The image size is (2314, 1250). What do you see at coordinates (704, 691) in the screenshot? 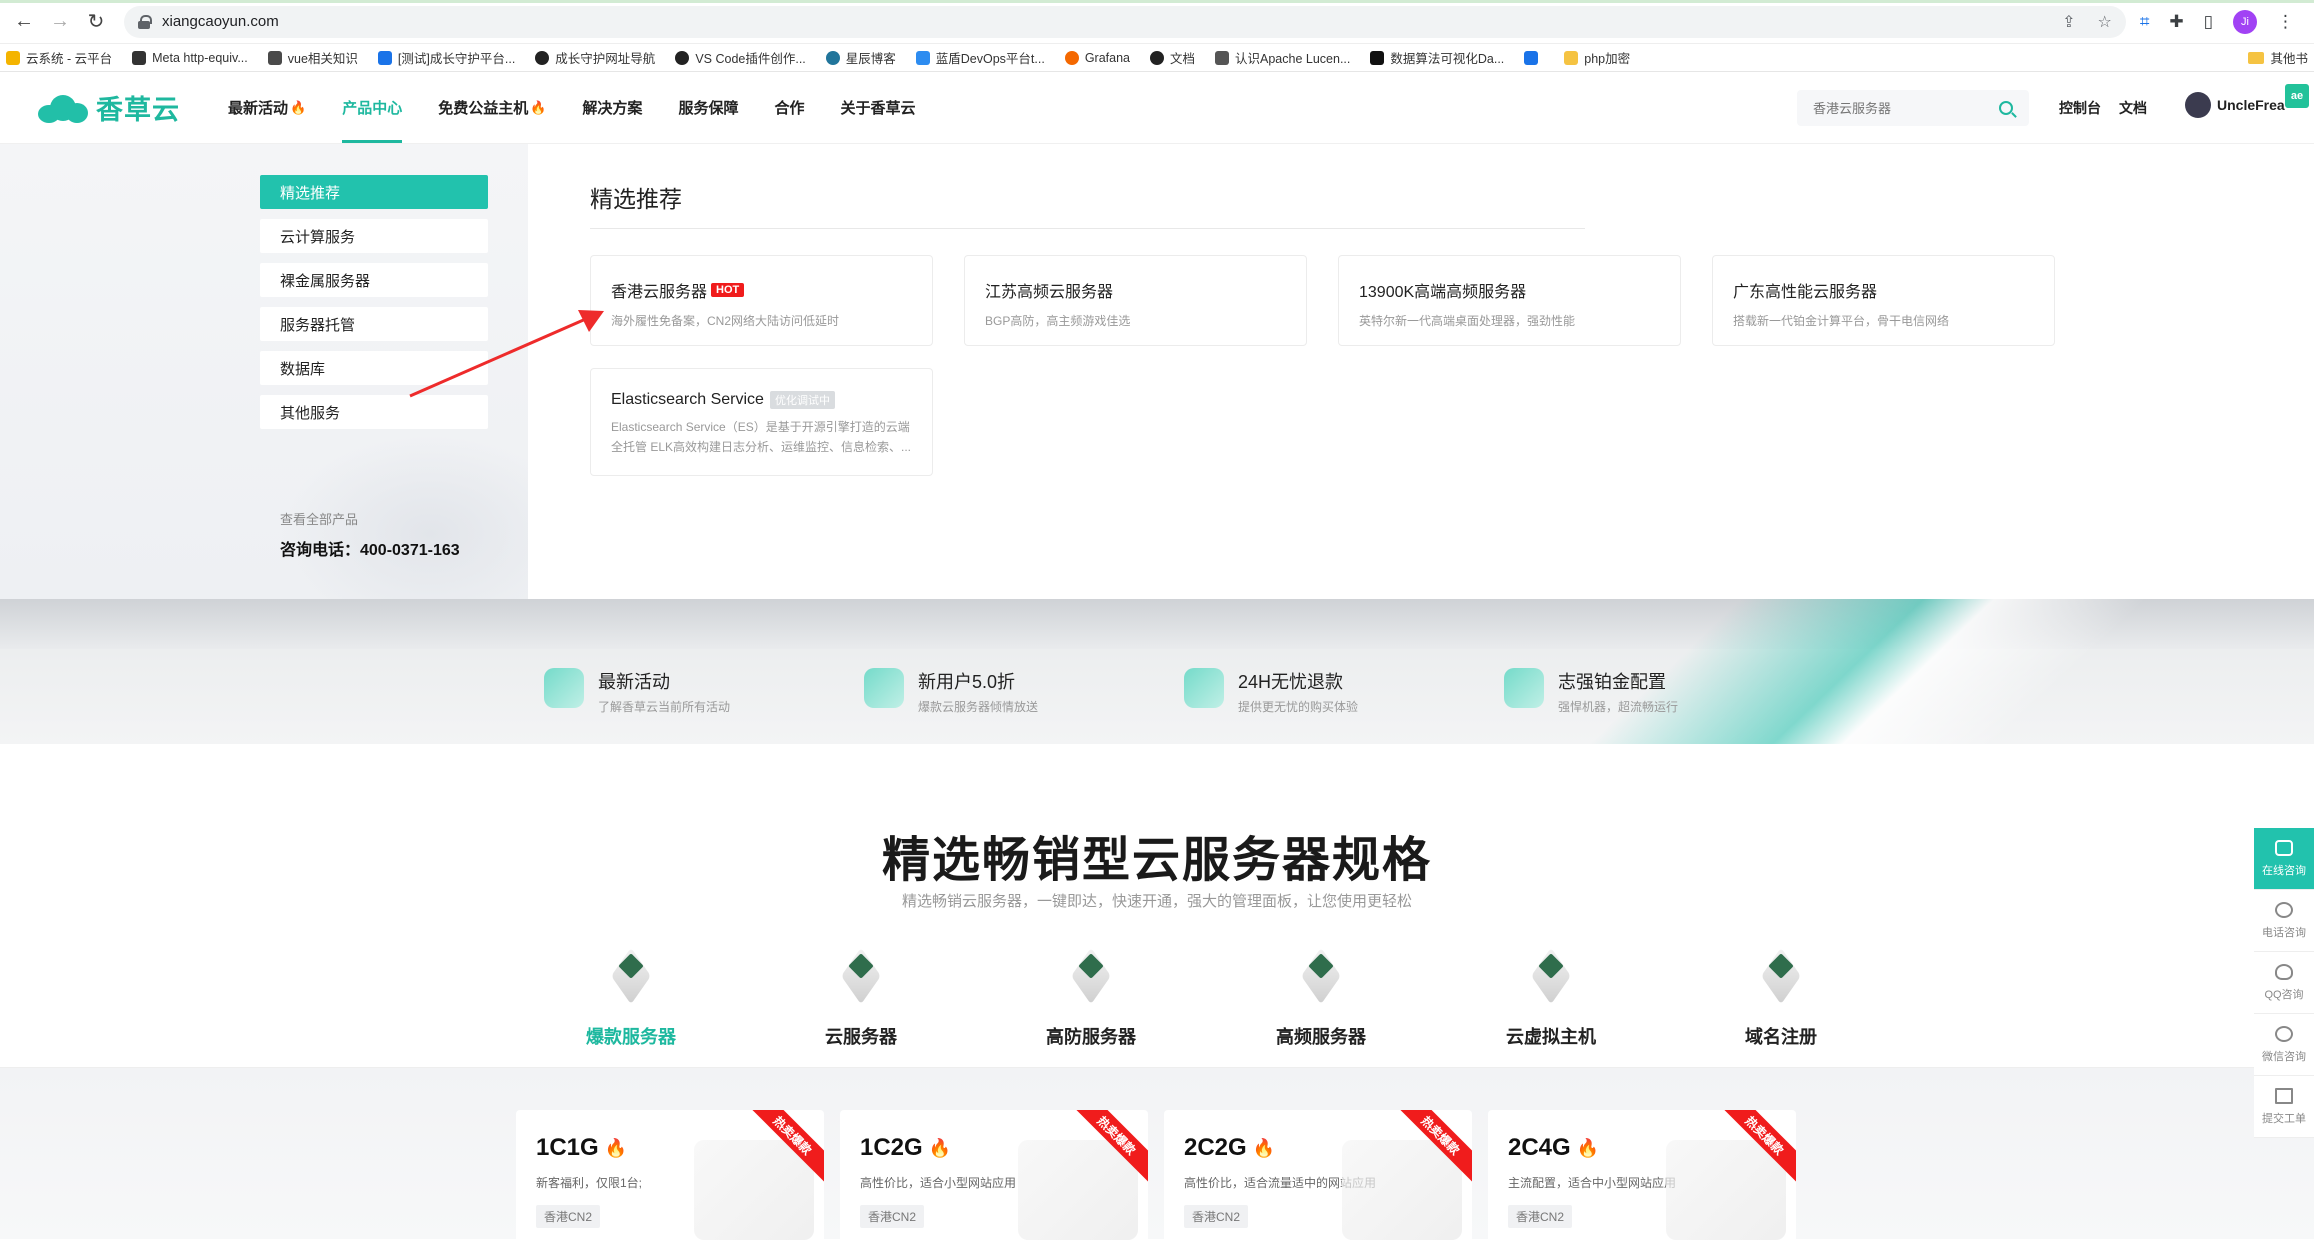
I see `feature-item: 最新活动 了解香草云当前所有活动` at bounding box center [704, 691].